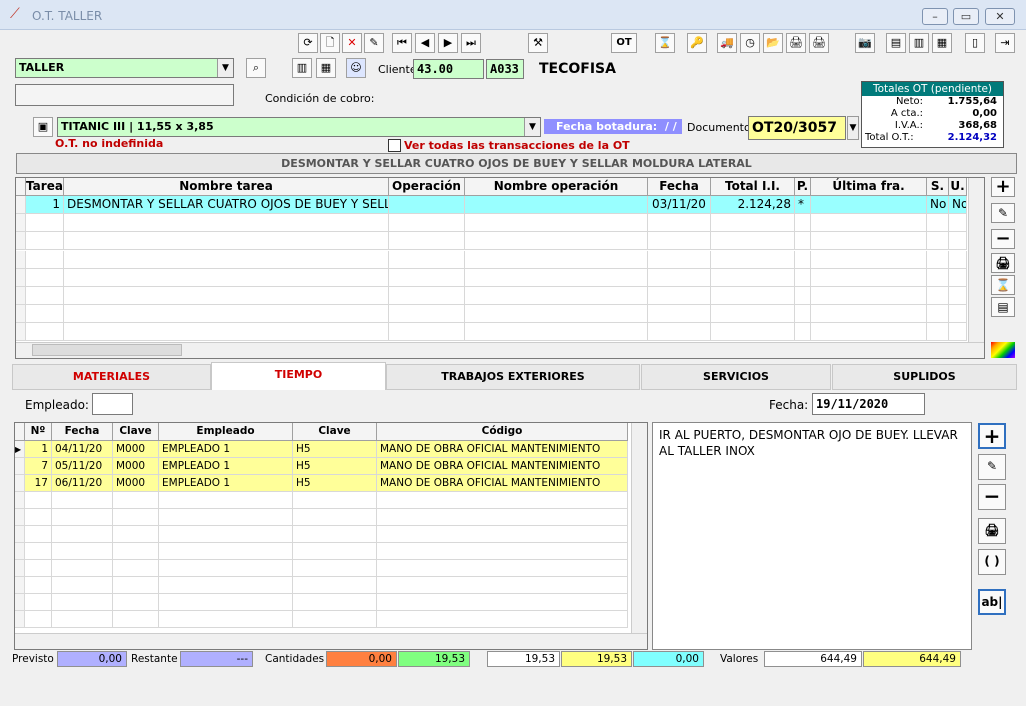  Describe the element at coordinates (448, 43) in the screenshot. I see `next-record-icon: ▶` at that location.